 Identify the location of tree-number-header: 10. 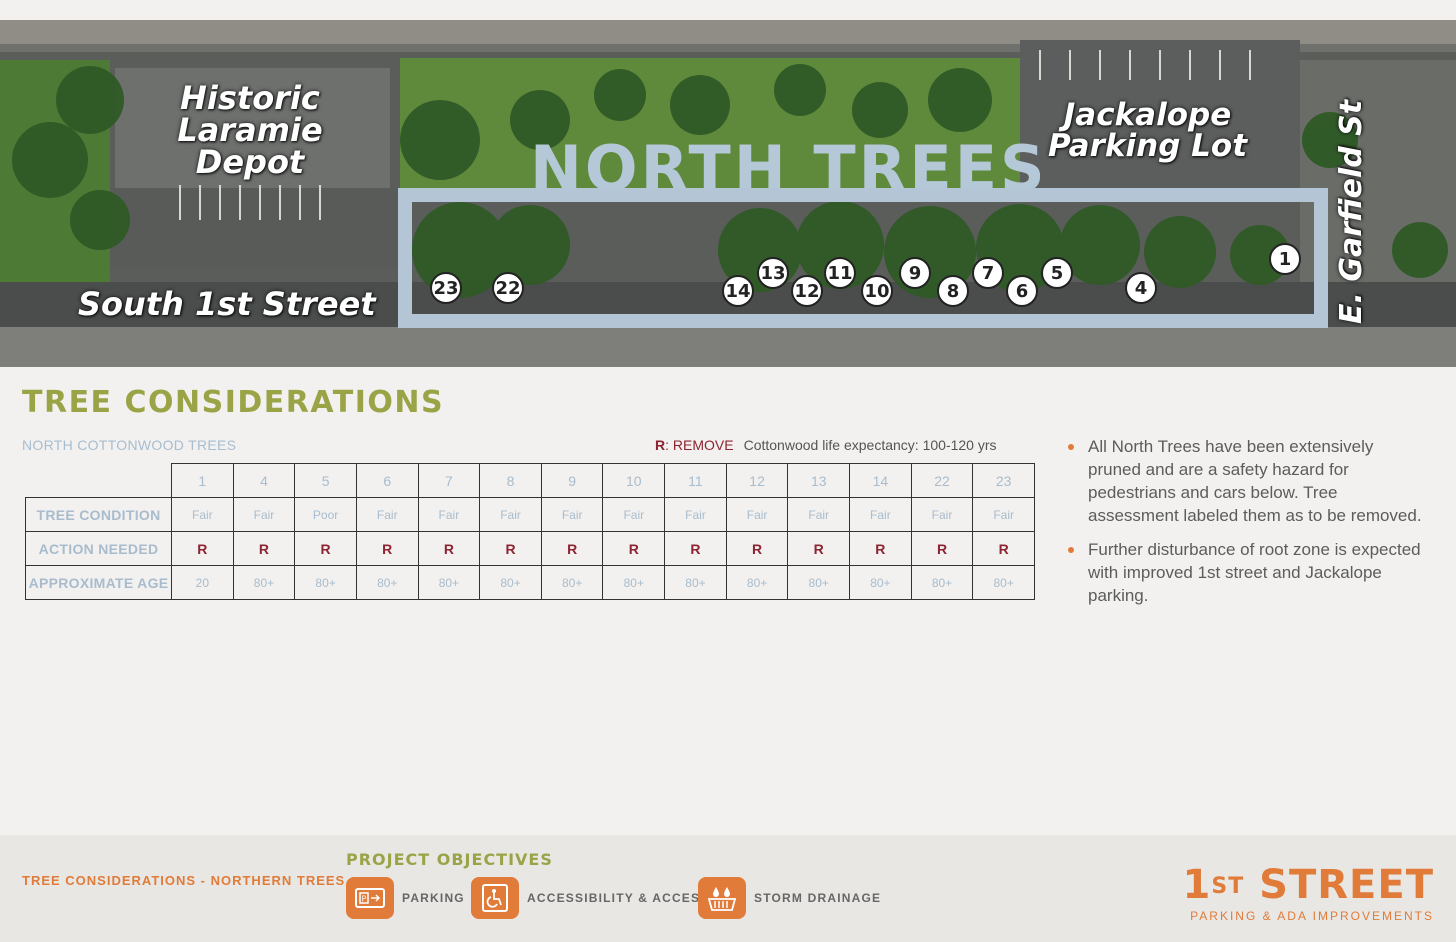
(634, 480).